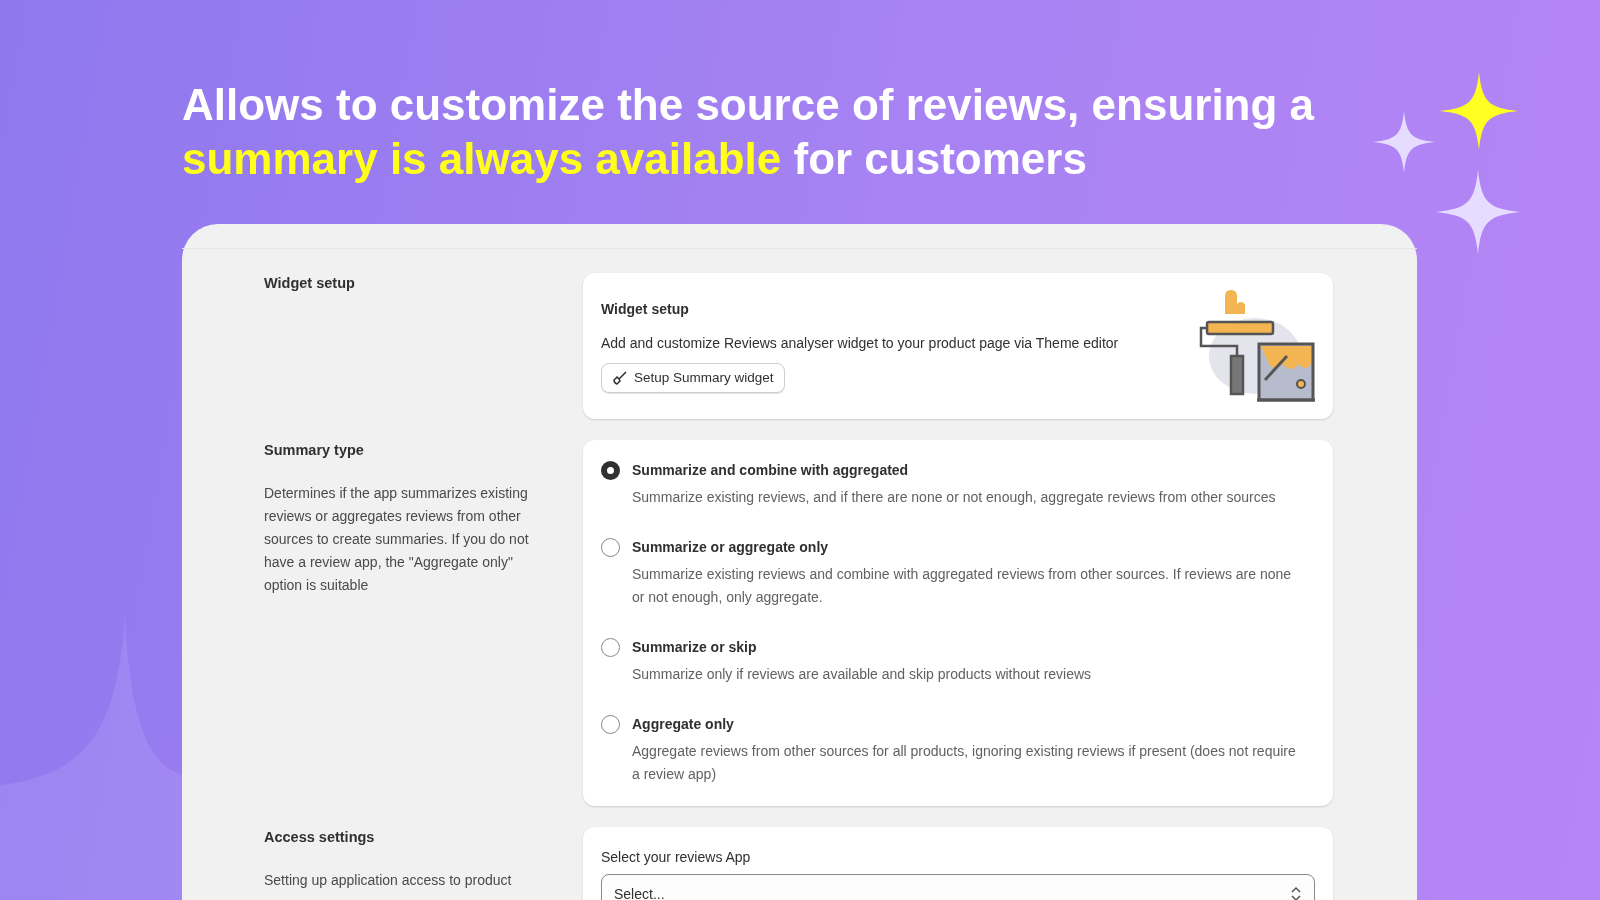  I want to click on option-title: Summarize and combine with aggregated, so click(954, 470).